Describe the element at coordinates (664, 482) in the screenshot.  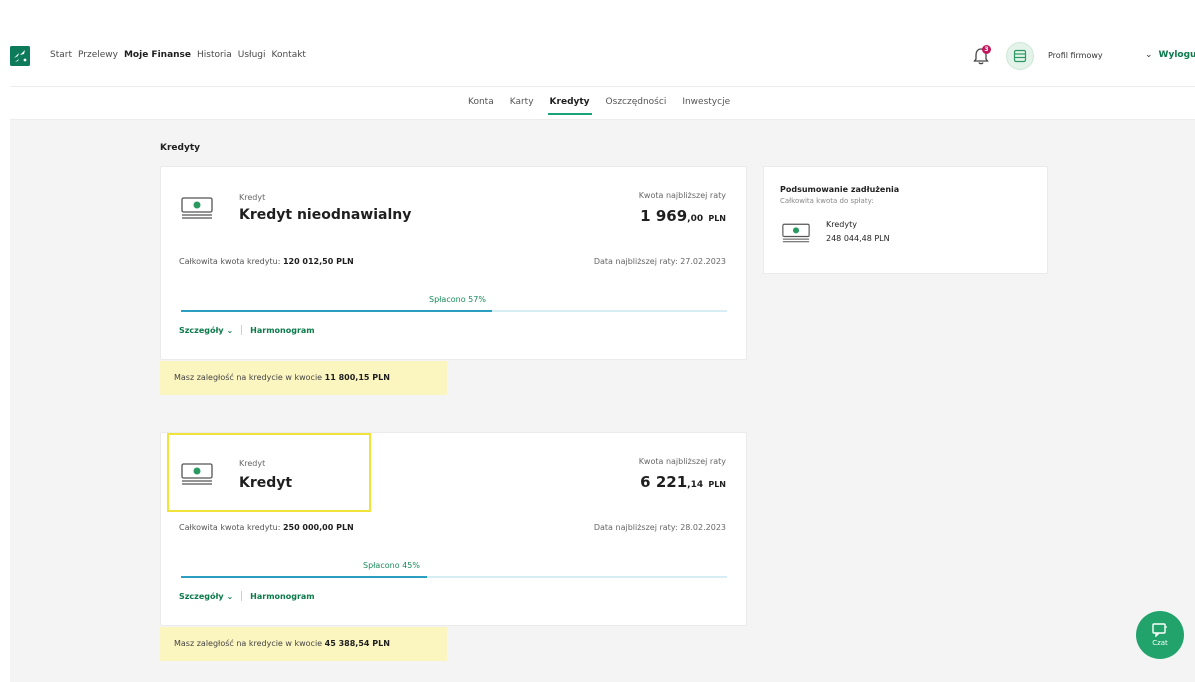
I see `installment-whole: 6 221` at that location.